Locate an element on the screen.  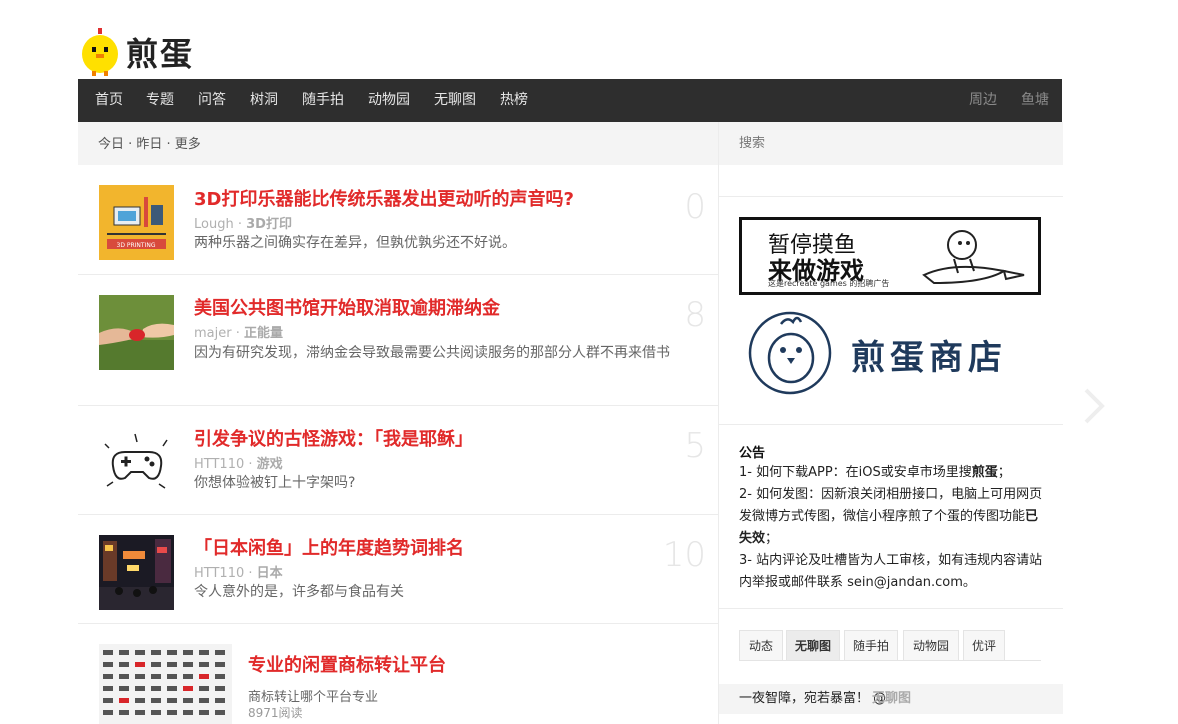
featured-thumbnail-logos is located at coordinates (165, 684).